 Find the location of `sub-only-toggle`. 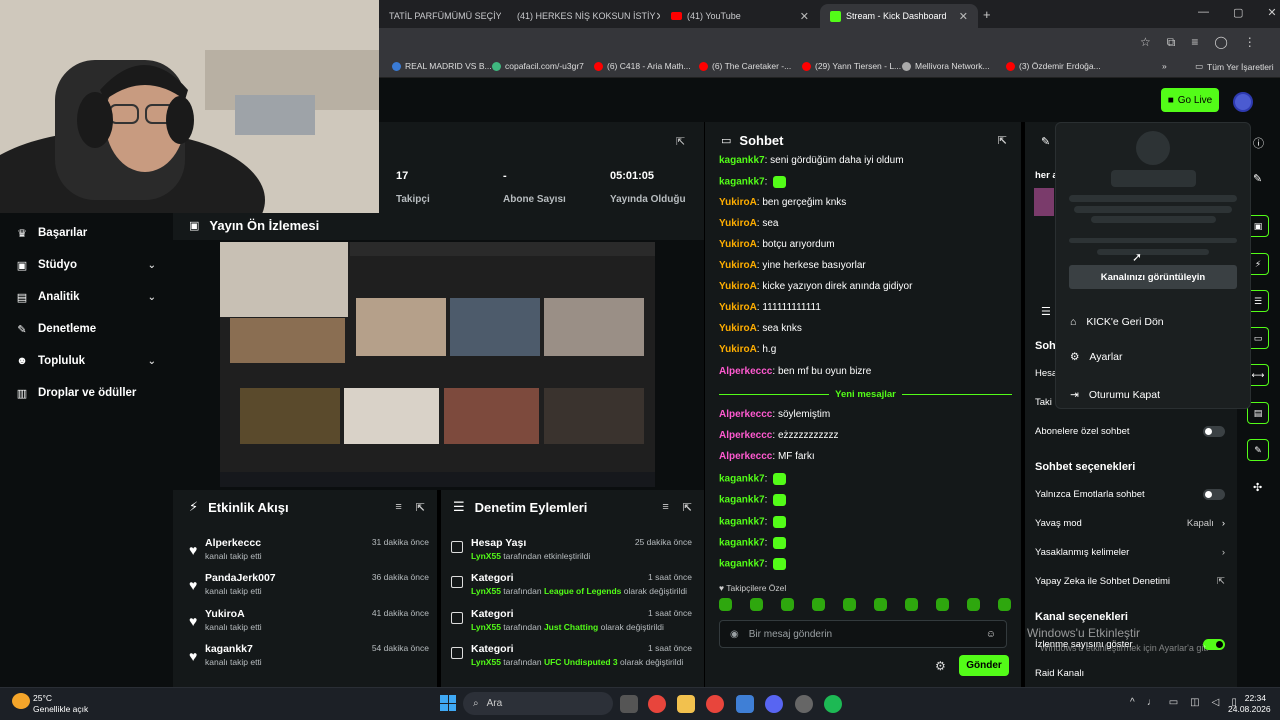

sub-only-toggle is located at coordinates (1214, 431).